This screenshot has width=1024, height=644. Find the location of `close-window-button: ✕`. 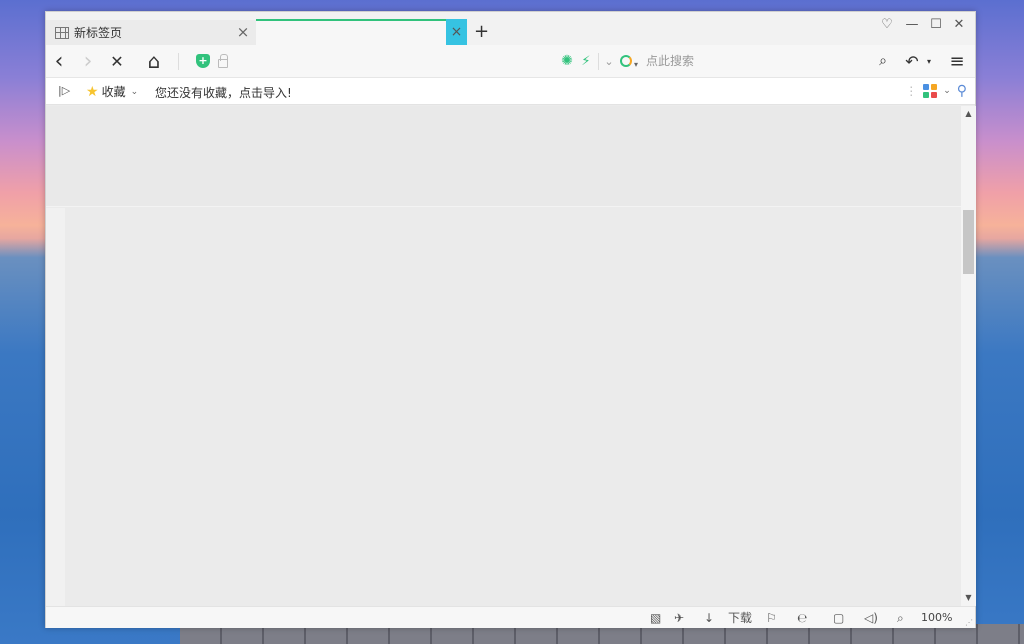

close-window-button: ✕ is located at coordinates (959, 24).